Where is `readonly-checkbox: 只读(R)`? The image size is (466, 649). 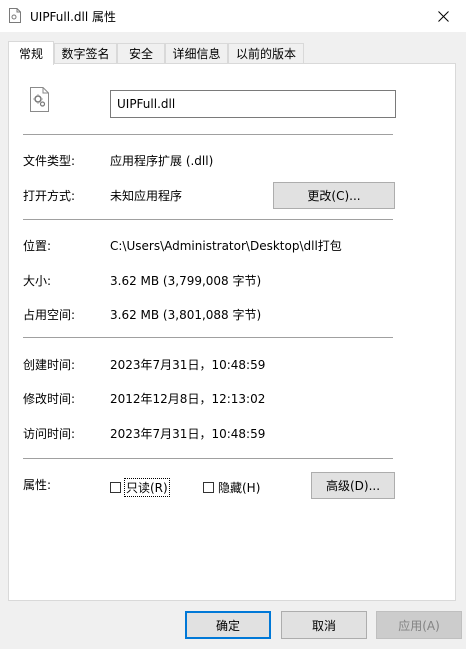
readonly-checkbox: 只读(R) is located at coordinates (140, 487).